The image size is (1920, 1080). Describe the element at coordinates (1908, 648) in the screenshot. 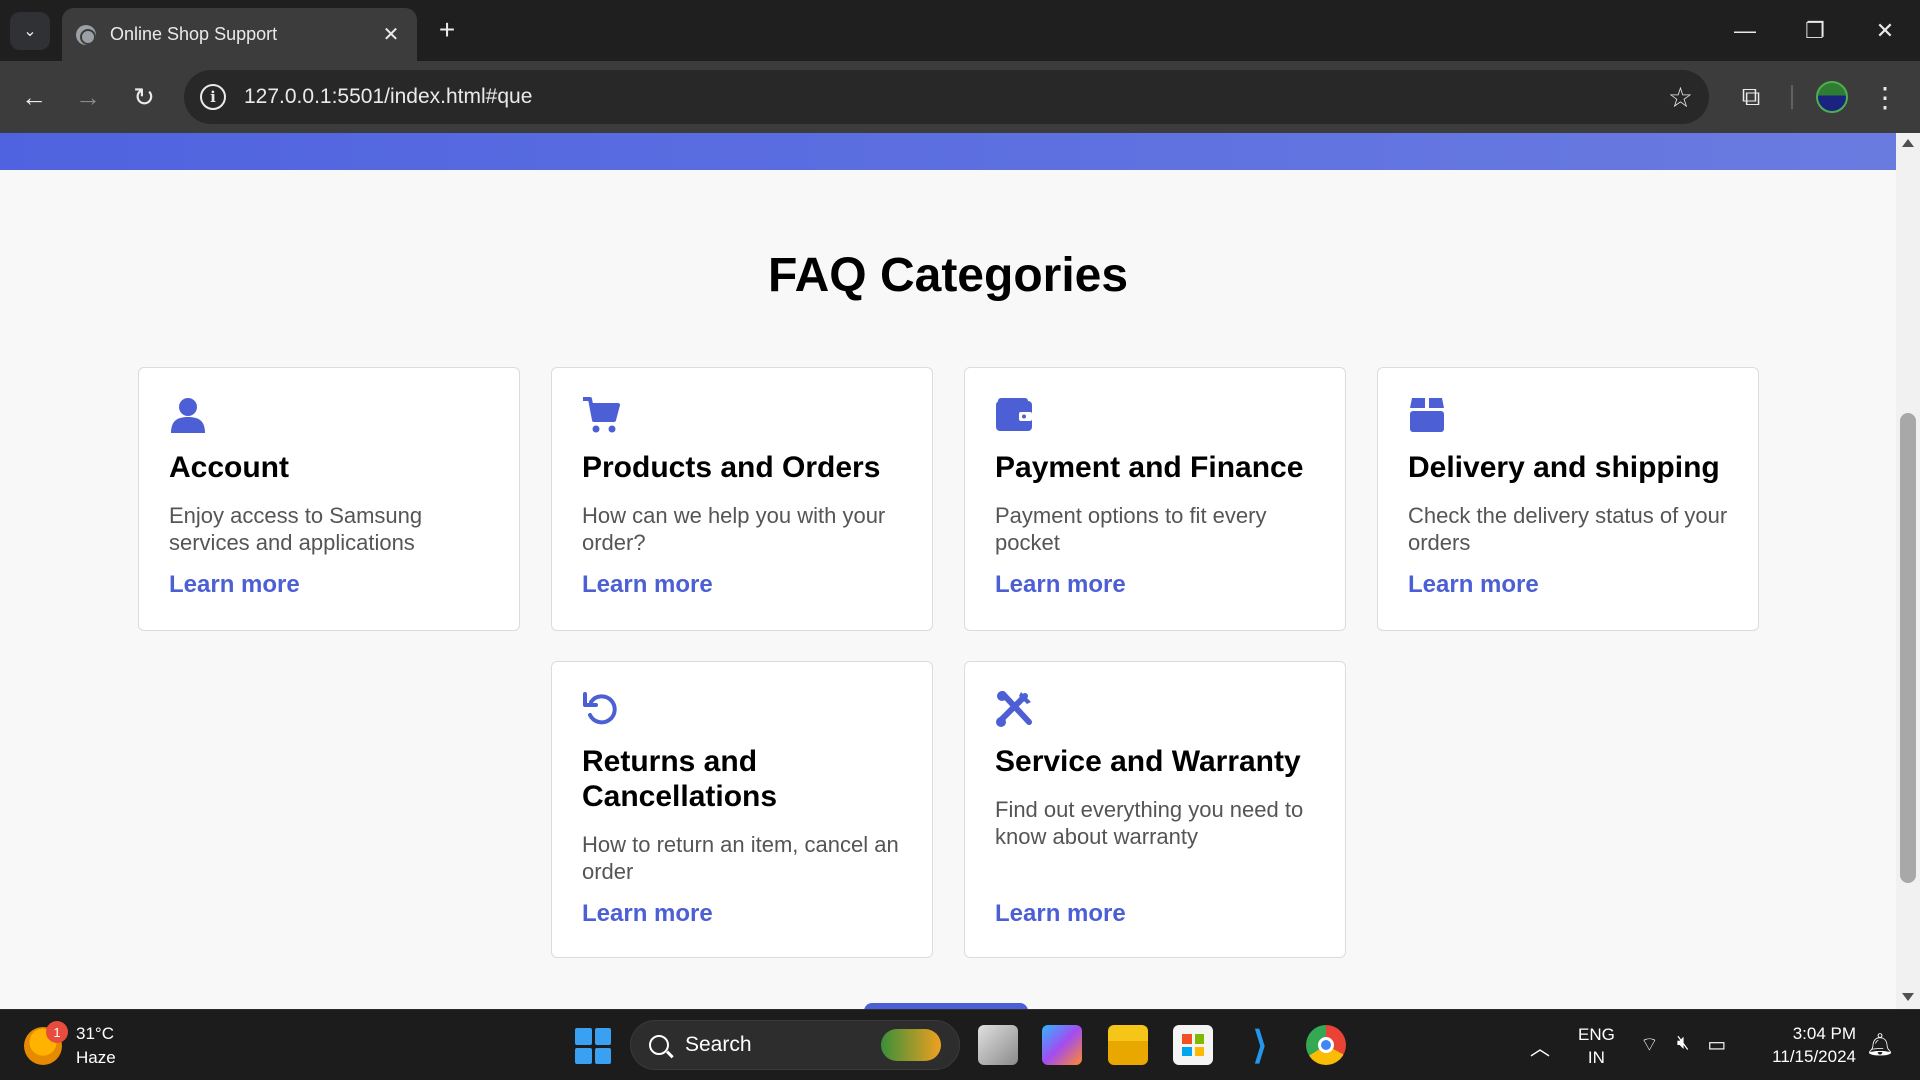

I see `scroll-thumb` at that location.